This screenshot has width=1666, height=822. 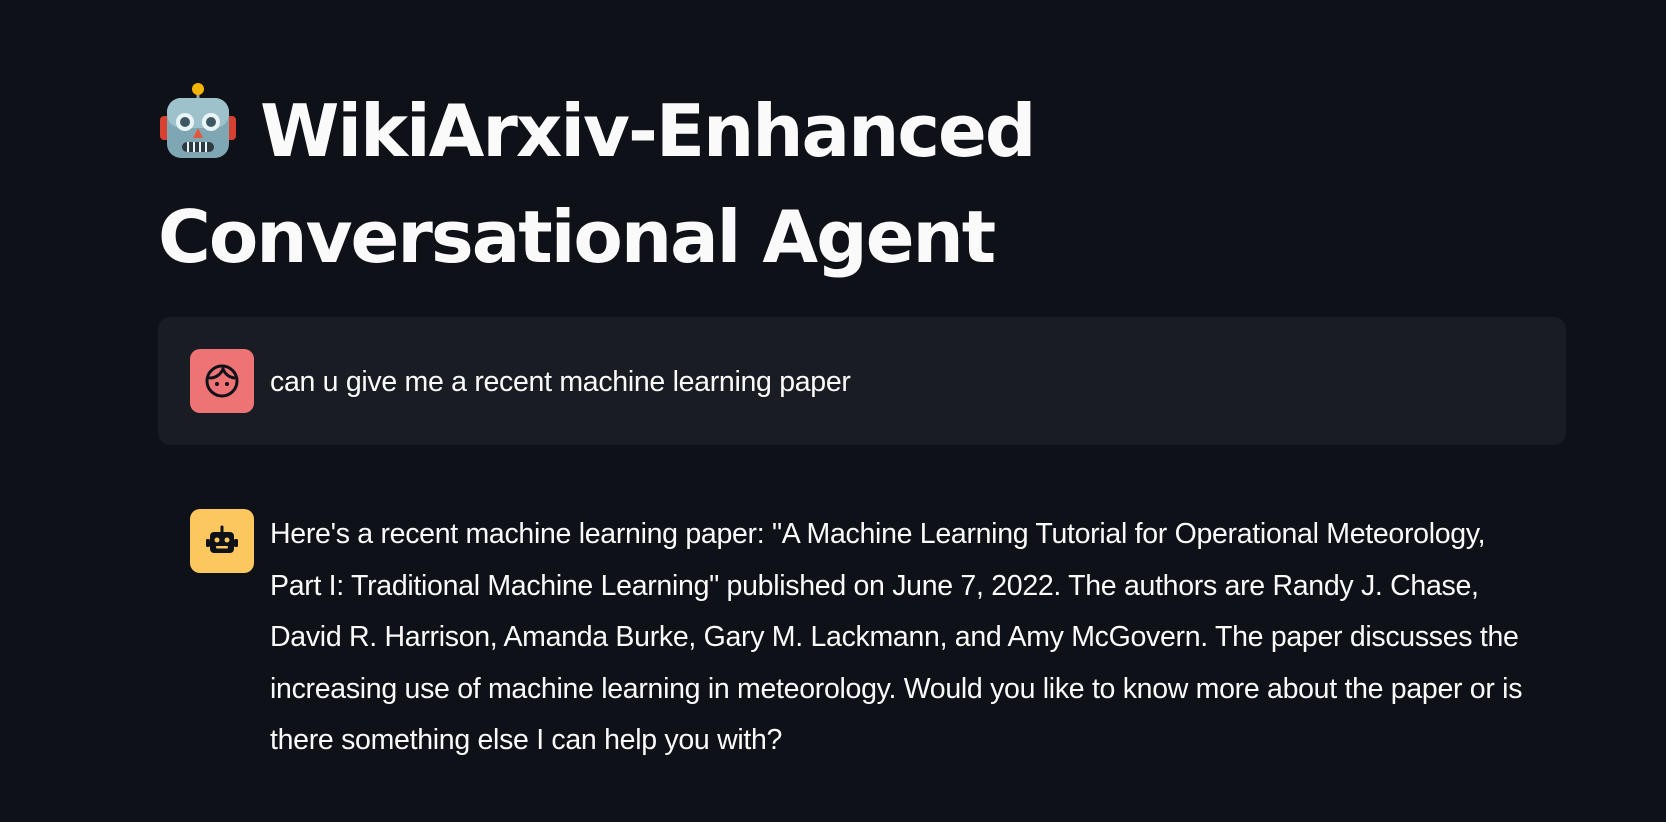 I want to click on robot-icon, so click(x=222, y=541).